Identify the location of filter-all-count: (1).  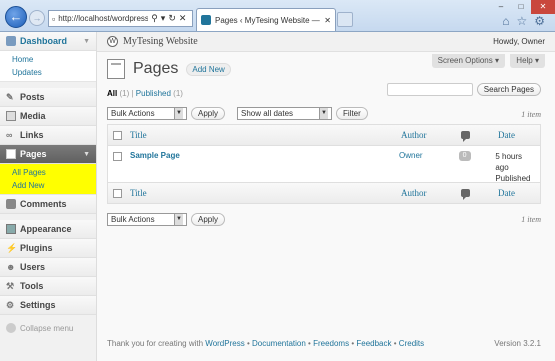
(124, 93).